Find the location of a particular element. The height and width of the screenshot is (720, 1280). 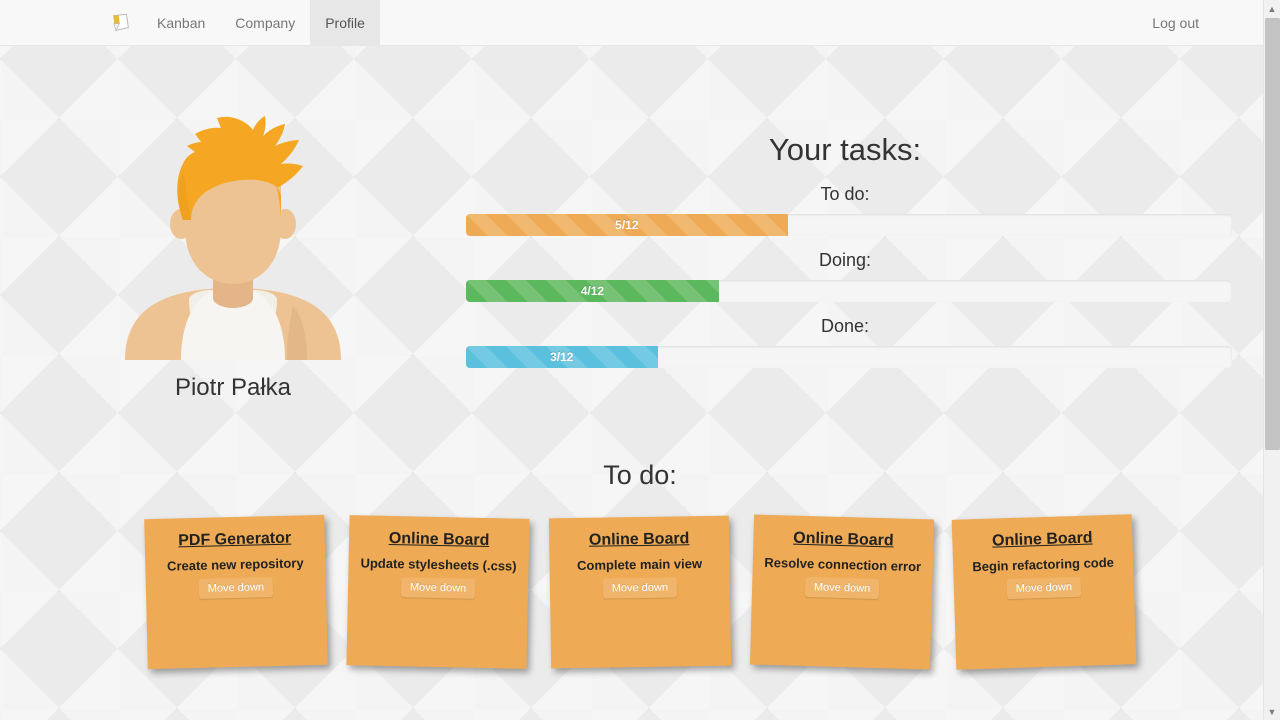

nav-right-group: Log out is located at coordinates (1175, 22).